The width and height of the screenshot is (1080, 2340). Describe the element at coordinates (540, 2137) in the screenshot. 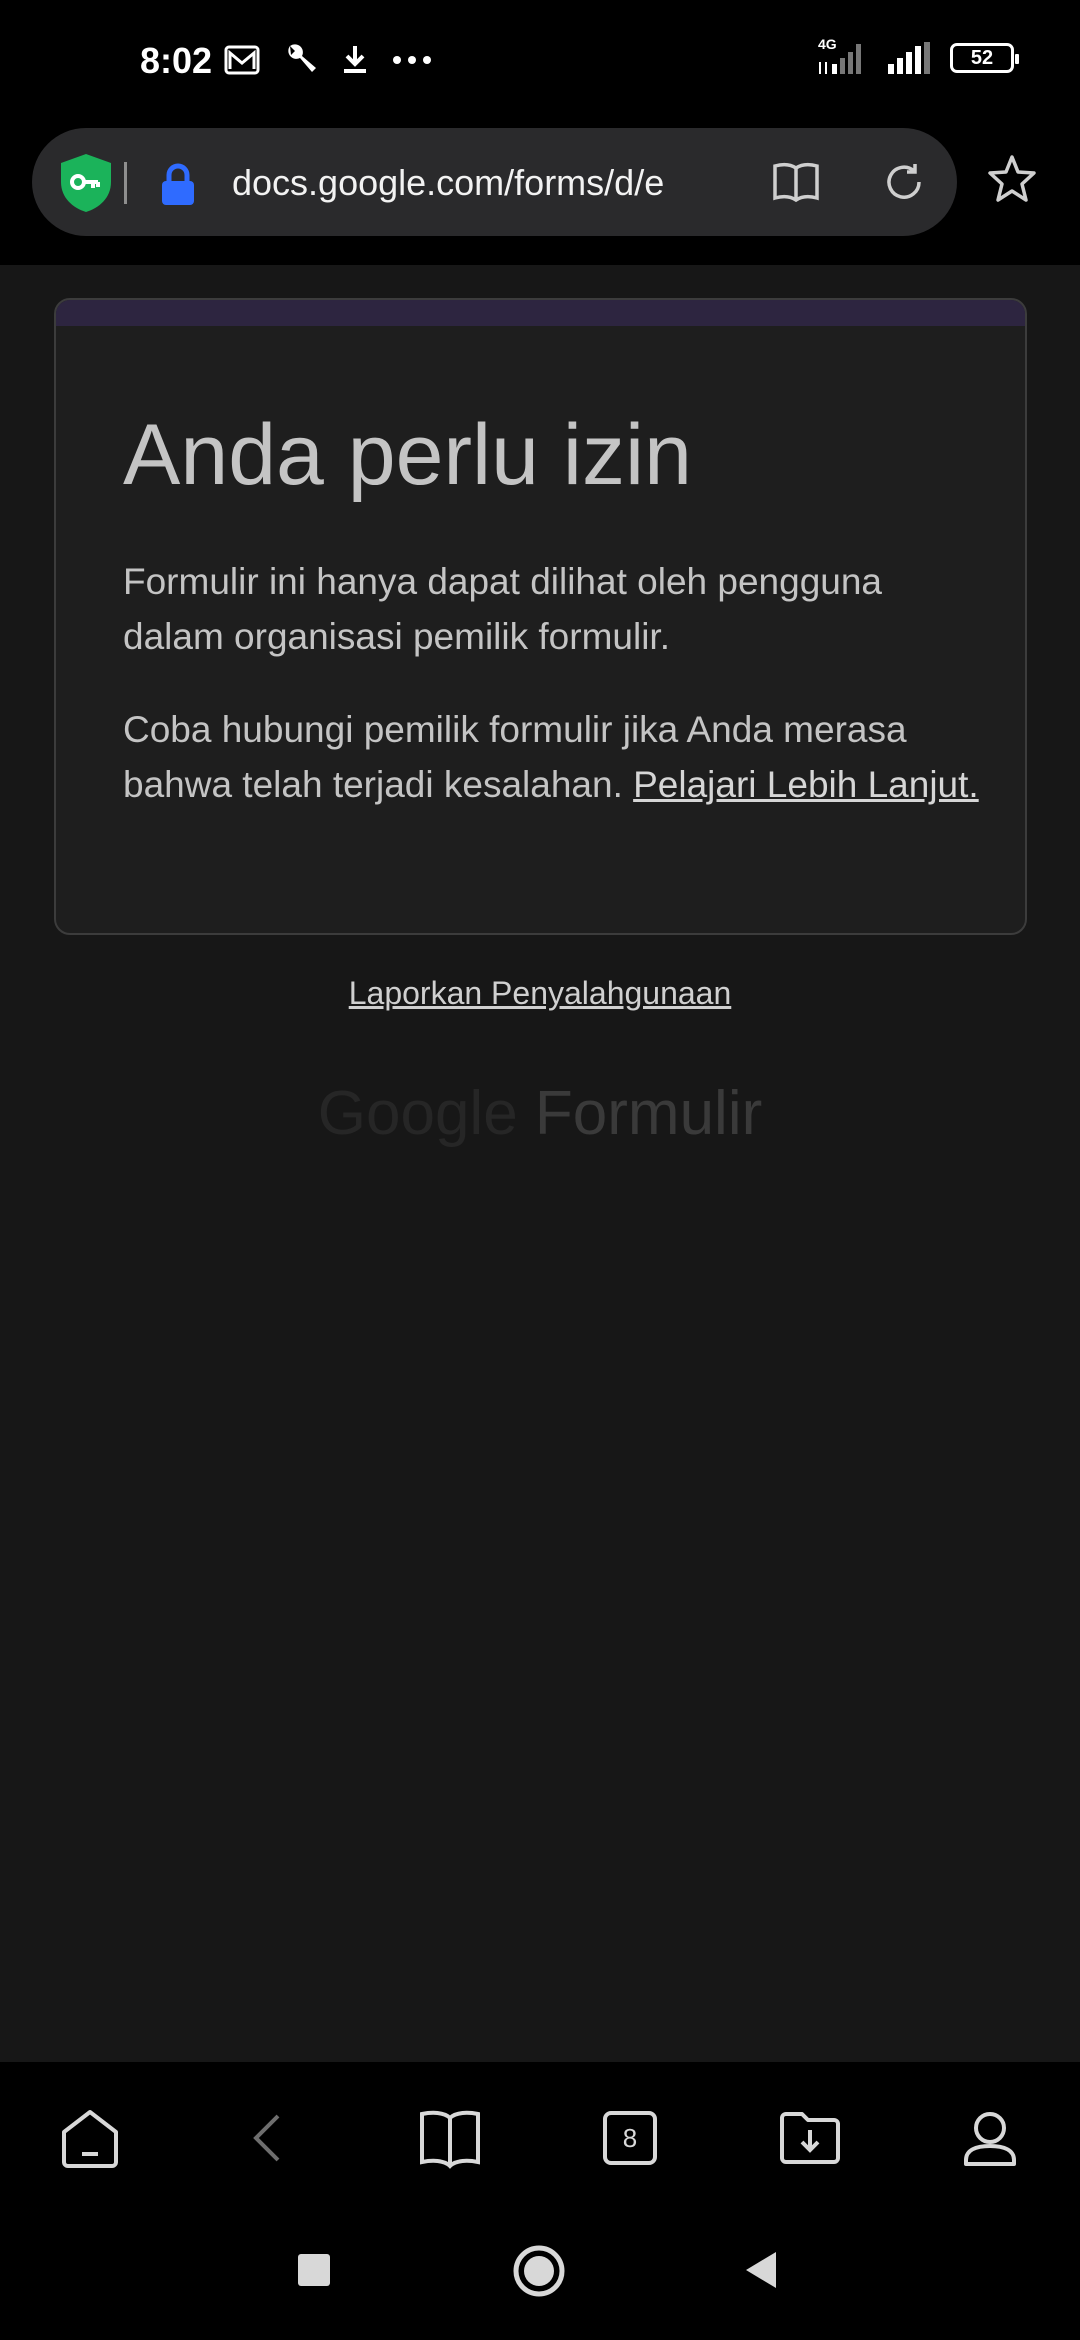

I see `browser-bottom-nav: 8` at that location.